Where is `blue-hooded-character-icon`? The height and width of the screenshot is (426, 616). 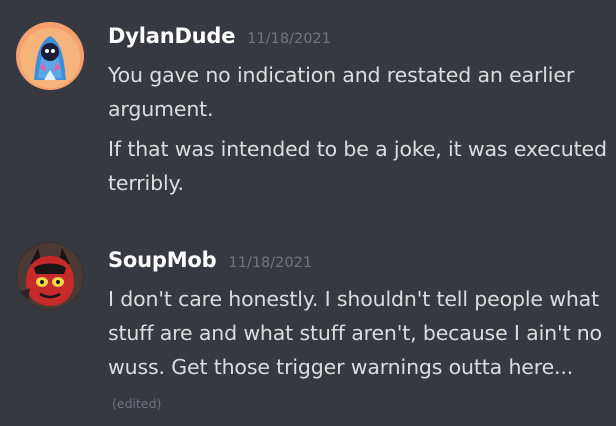
blue-hooded-character-icon is located at coordinates (50, 56).